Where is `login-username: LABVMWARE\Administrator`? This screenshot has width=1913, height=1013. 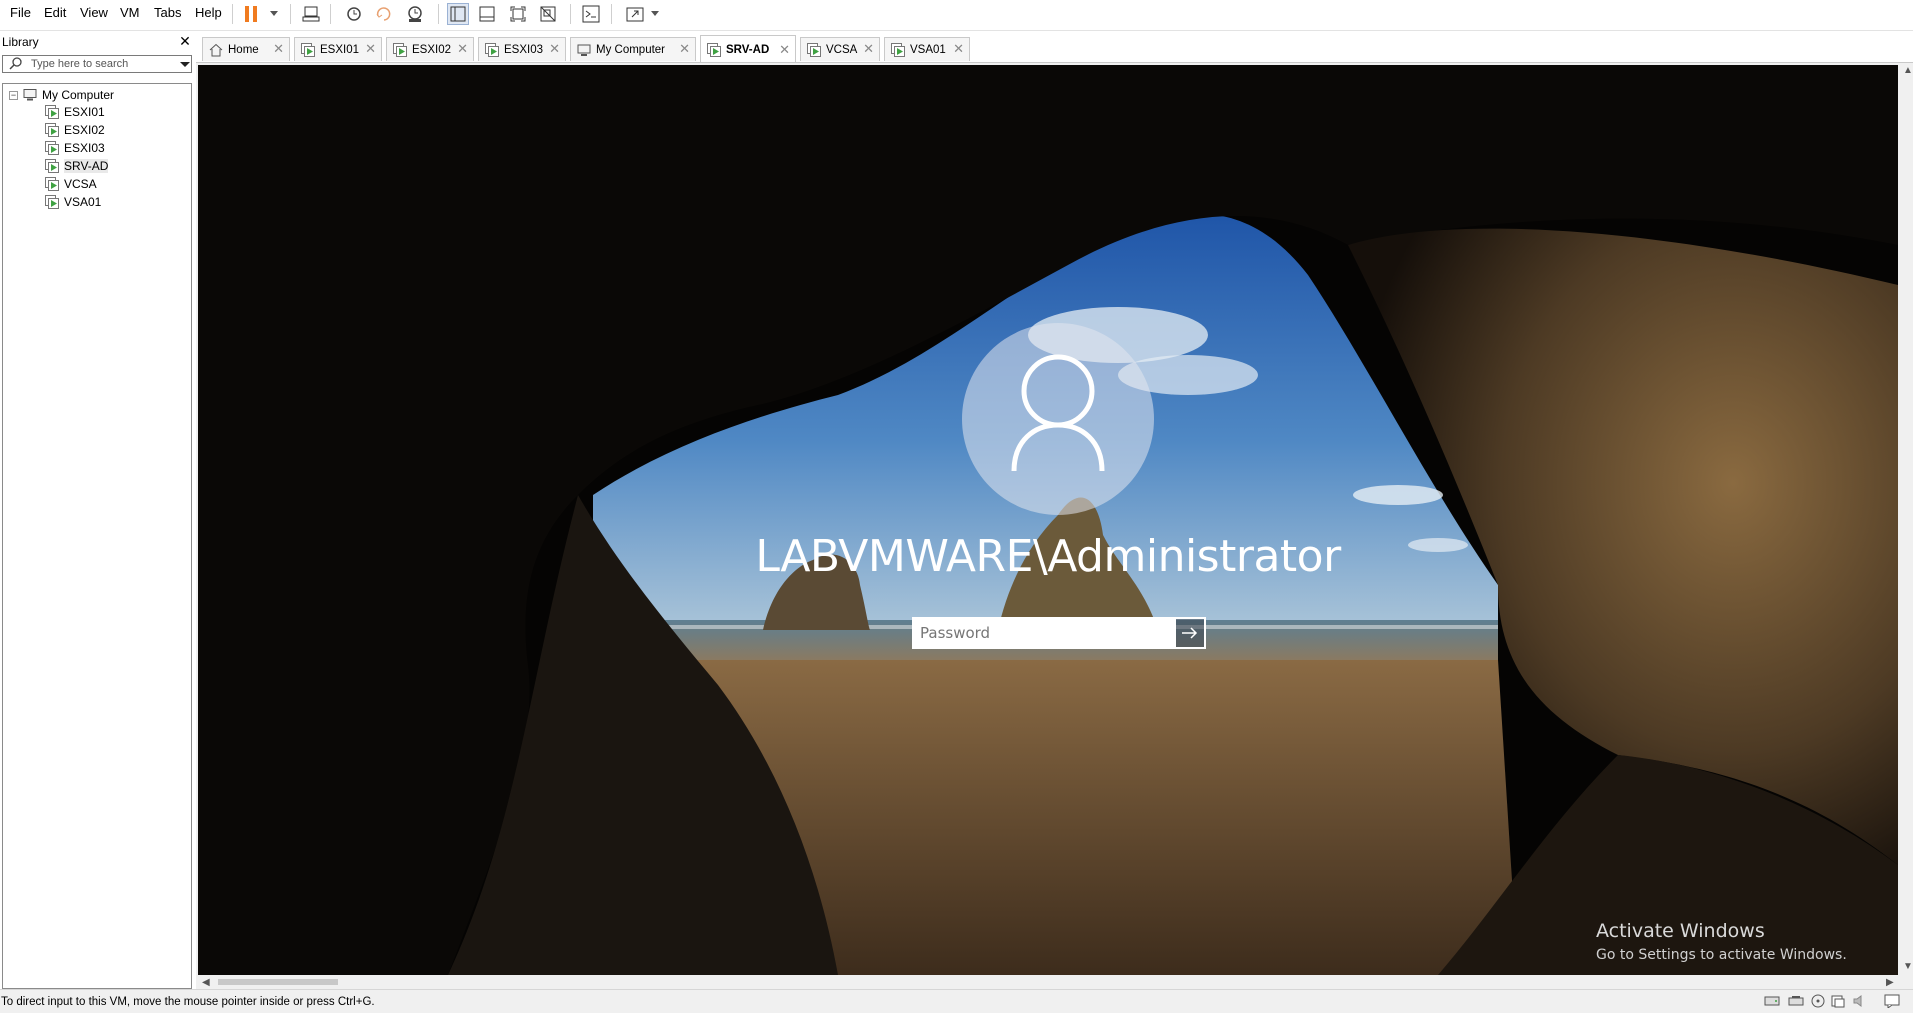 login-username: LABVMWARE\Administrator is located at coordinates (1048, 556).